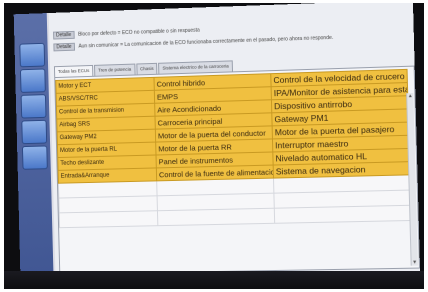 This screenshot has height=292, width=428. I want to click on sidebar, so click(33, 151).